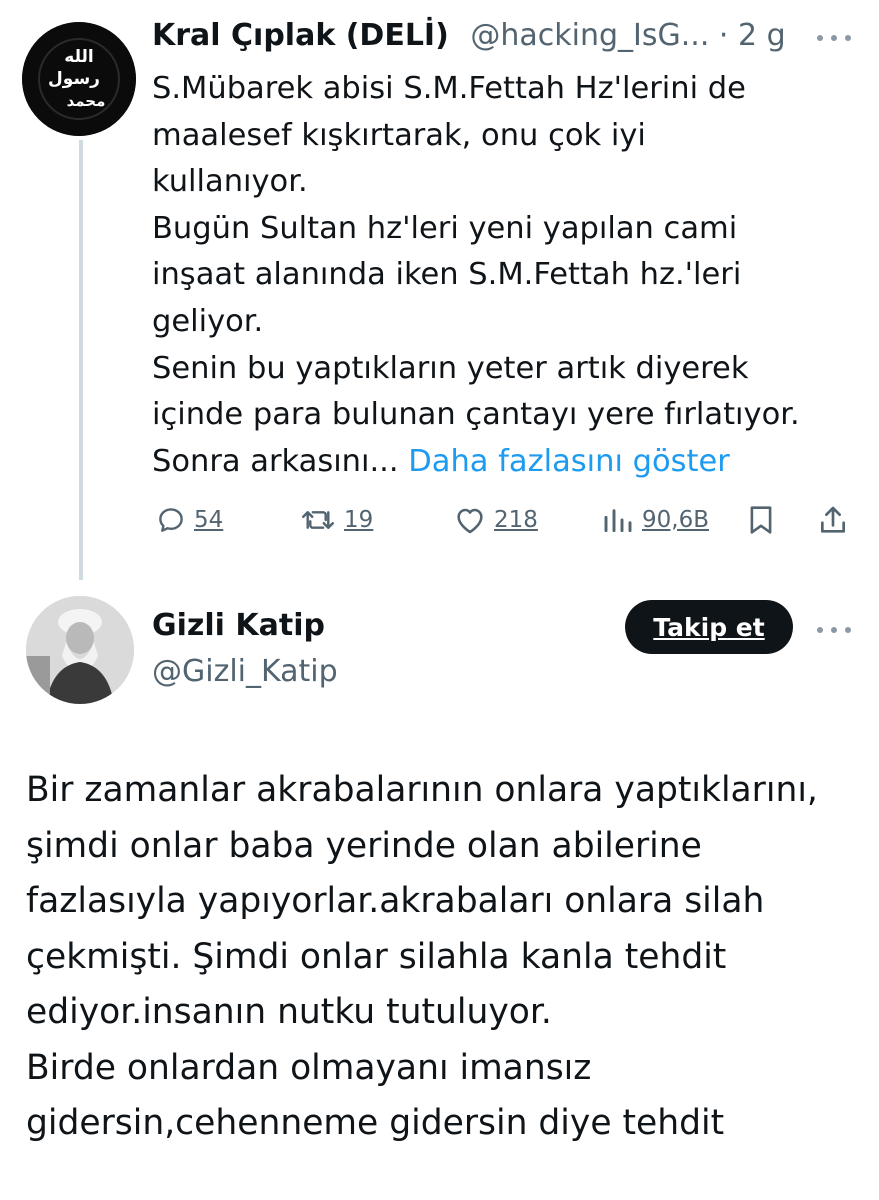  Describe the element at coordinates (74, 79) in the screenshot. I see `svg-text: رسول` at that location.